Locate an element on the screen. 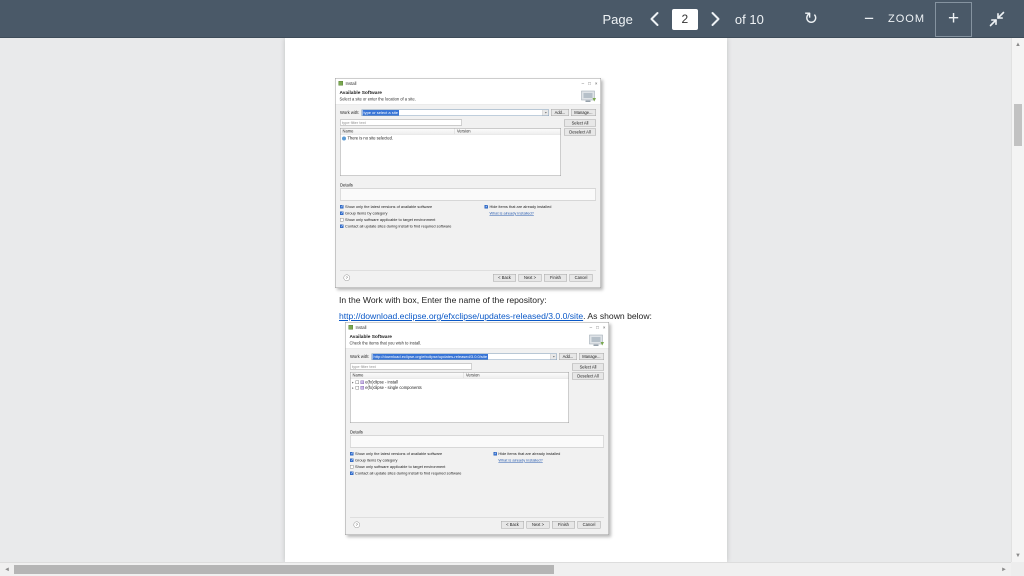  software-table: Name Version There is no site selected. is located at coordinates (450, 152).